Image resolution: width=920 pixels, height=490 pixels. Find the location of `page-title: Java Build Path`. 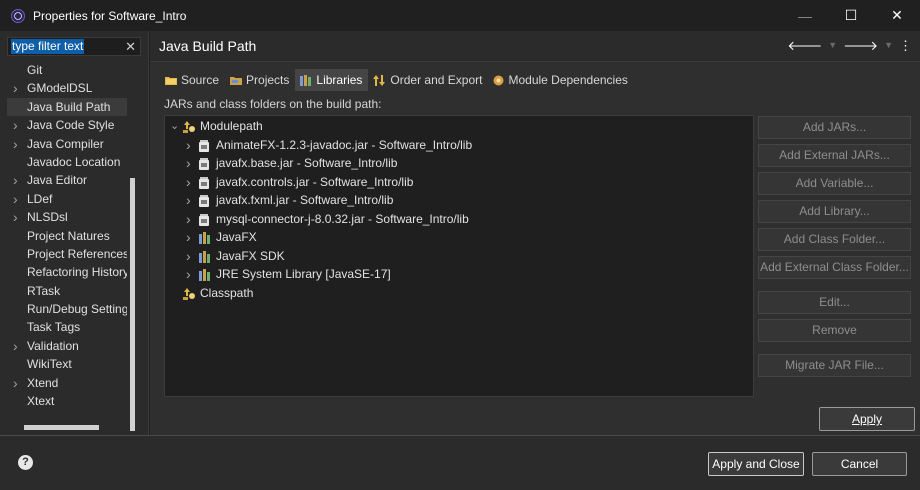

page-title: Java Build Path is located at coordinates (208, 46).